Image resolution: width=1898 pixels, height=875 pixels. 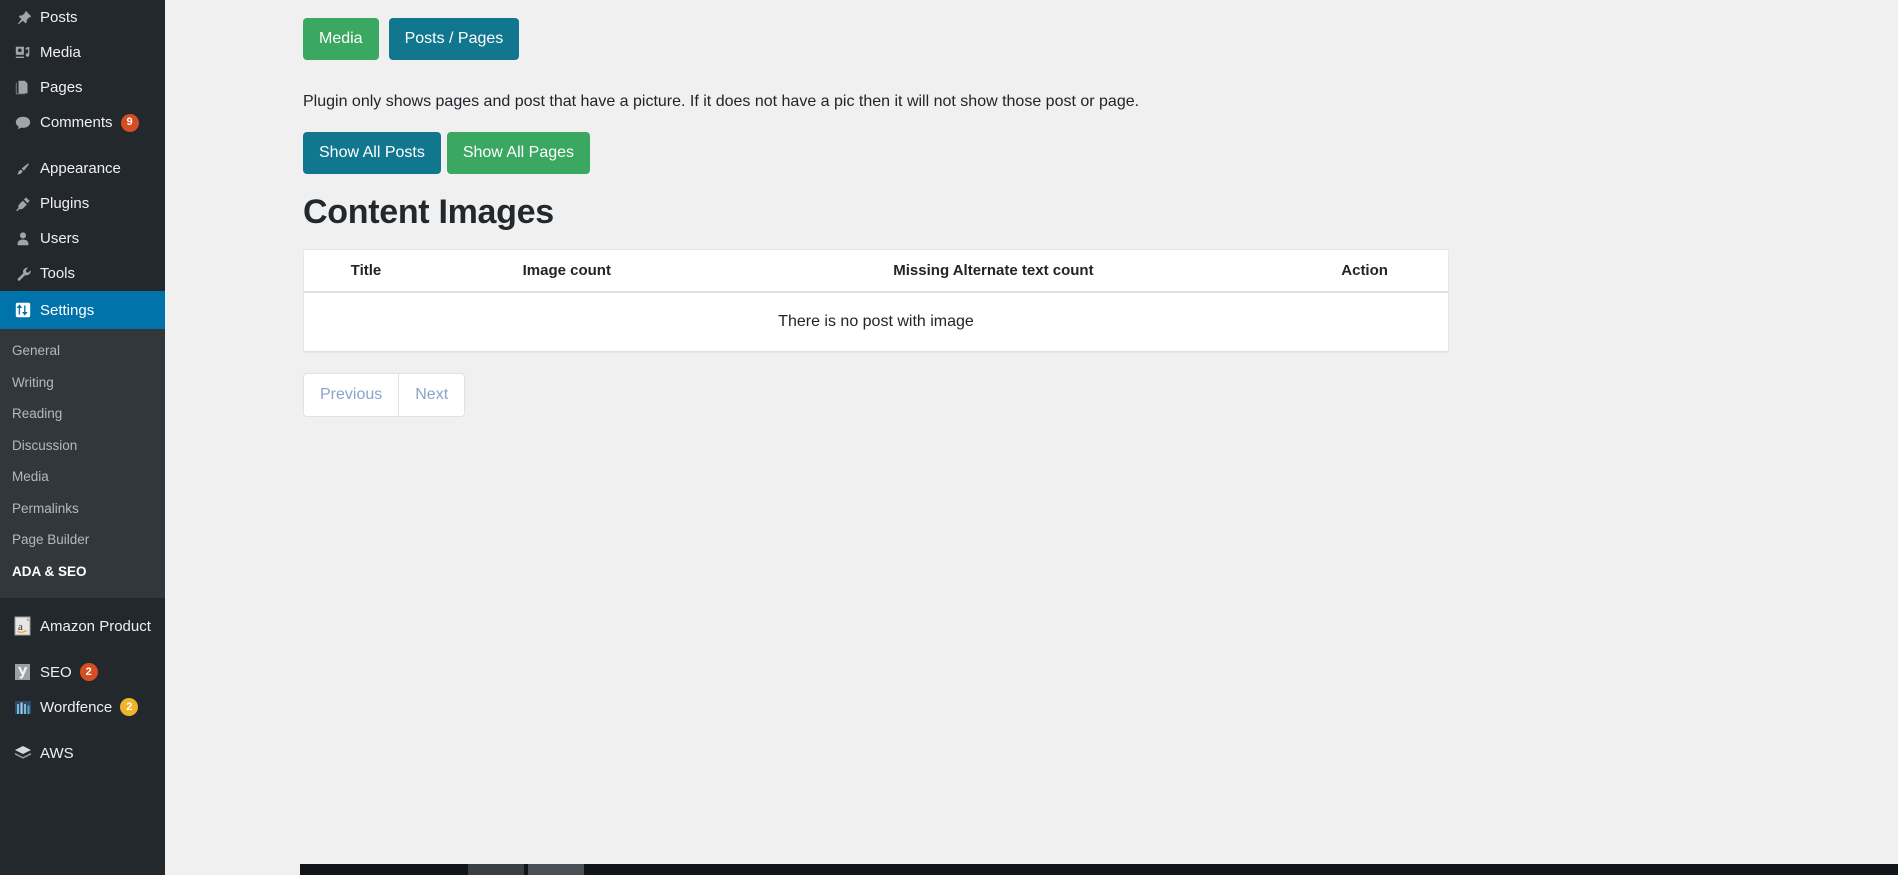 I want to click on sidebar-item-amazon-product: a Amazon Product, so click(x=82, y=626).